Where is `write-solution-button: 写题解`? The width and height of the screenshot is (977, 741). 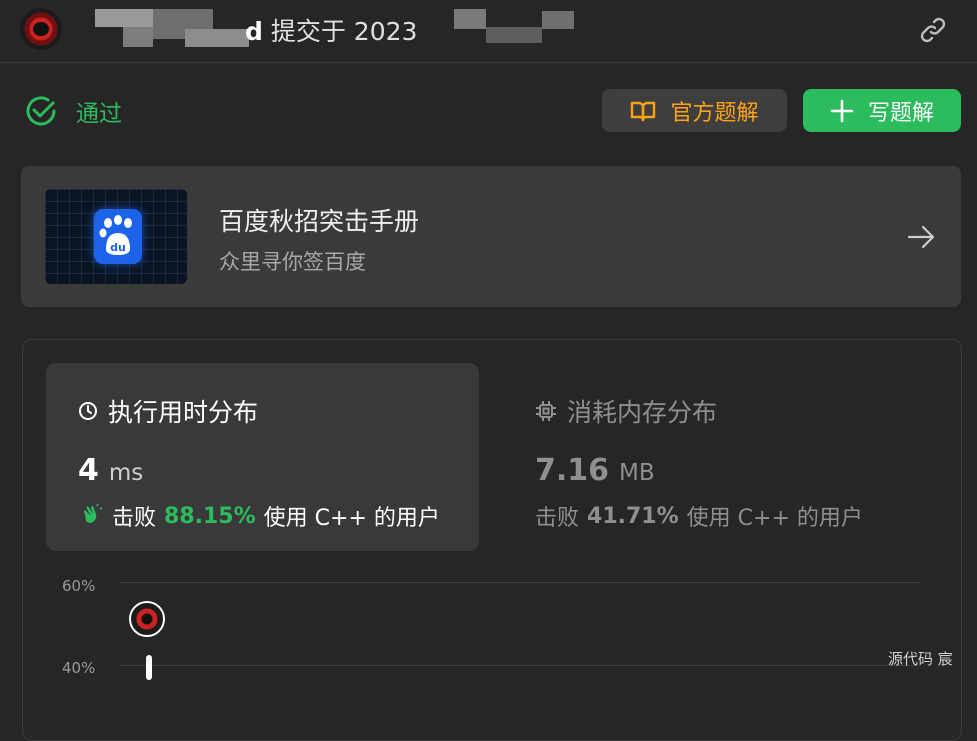 write-solution-button: 写题解 is located at coordinates (882, 110).